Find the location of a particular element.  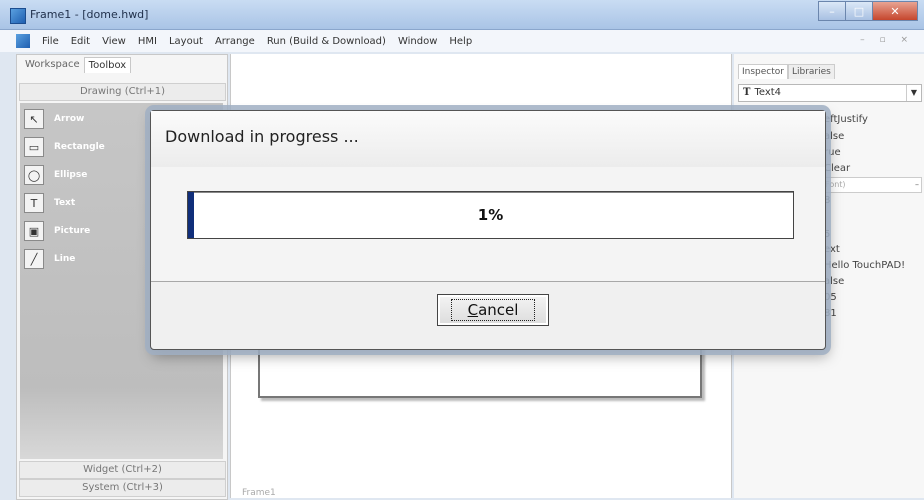

prop-value: Clear is located at coordinates (837, 168).